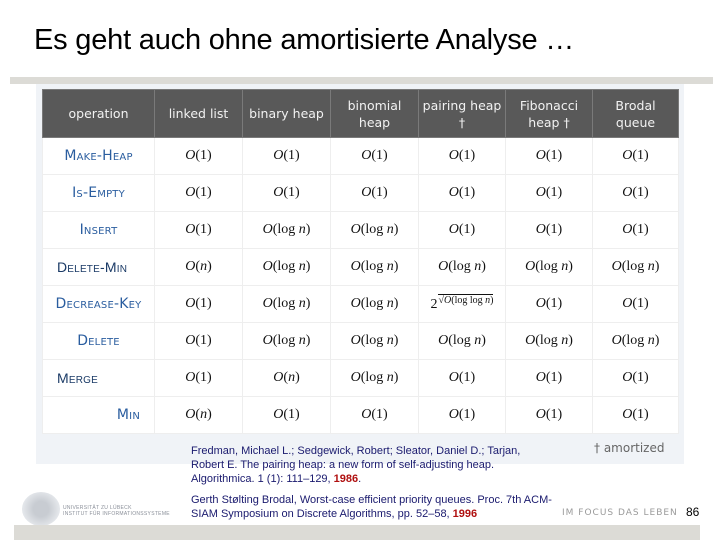 The height and width of the screenshot is (540, 720). I want to click on bottom-divider-bar, so click(357, 532).